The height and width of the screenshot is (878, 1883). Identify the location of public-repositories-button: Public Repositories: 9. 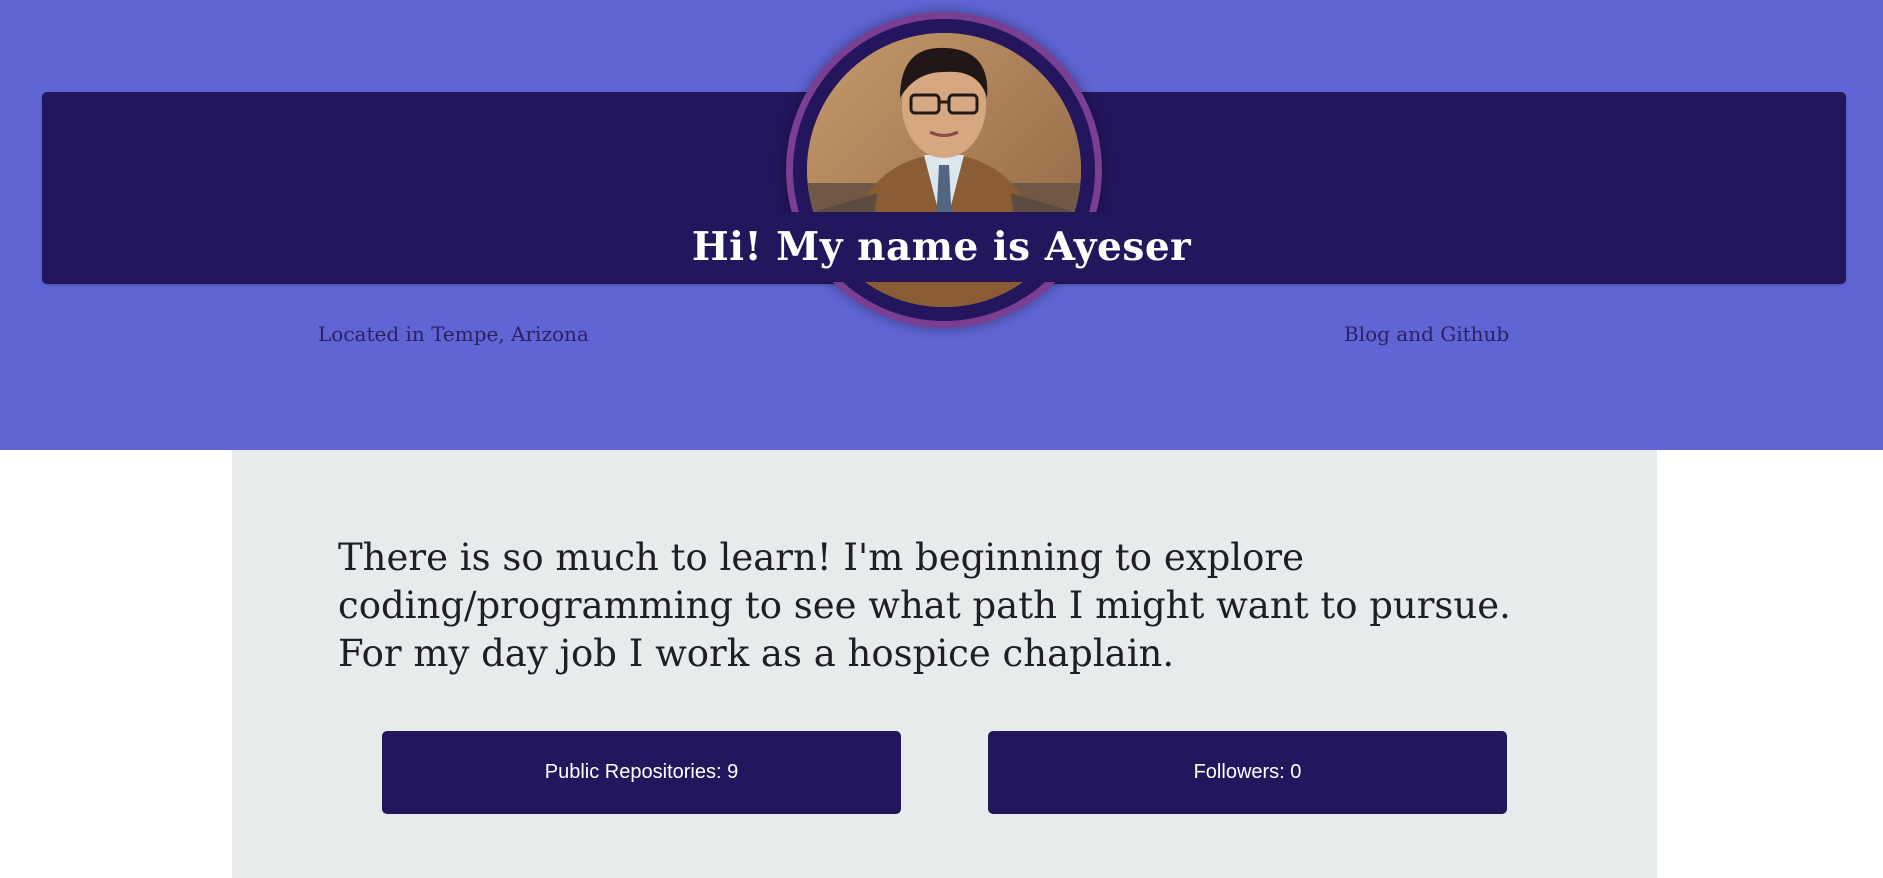
(641, 772).